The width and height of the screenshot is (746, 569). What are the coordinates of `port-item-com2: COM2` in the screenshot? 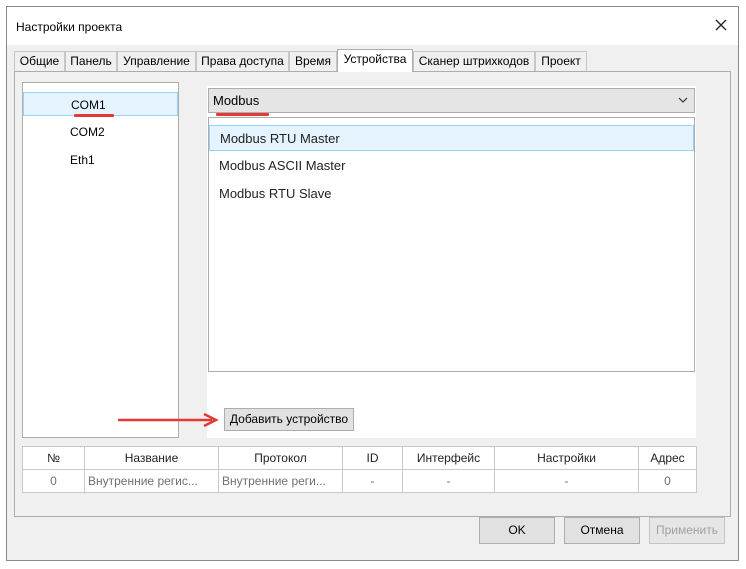 It's located at (100, 132).